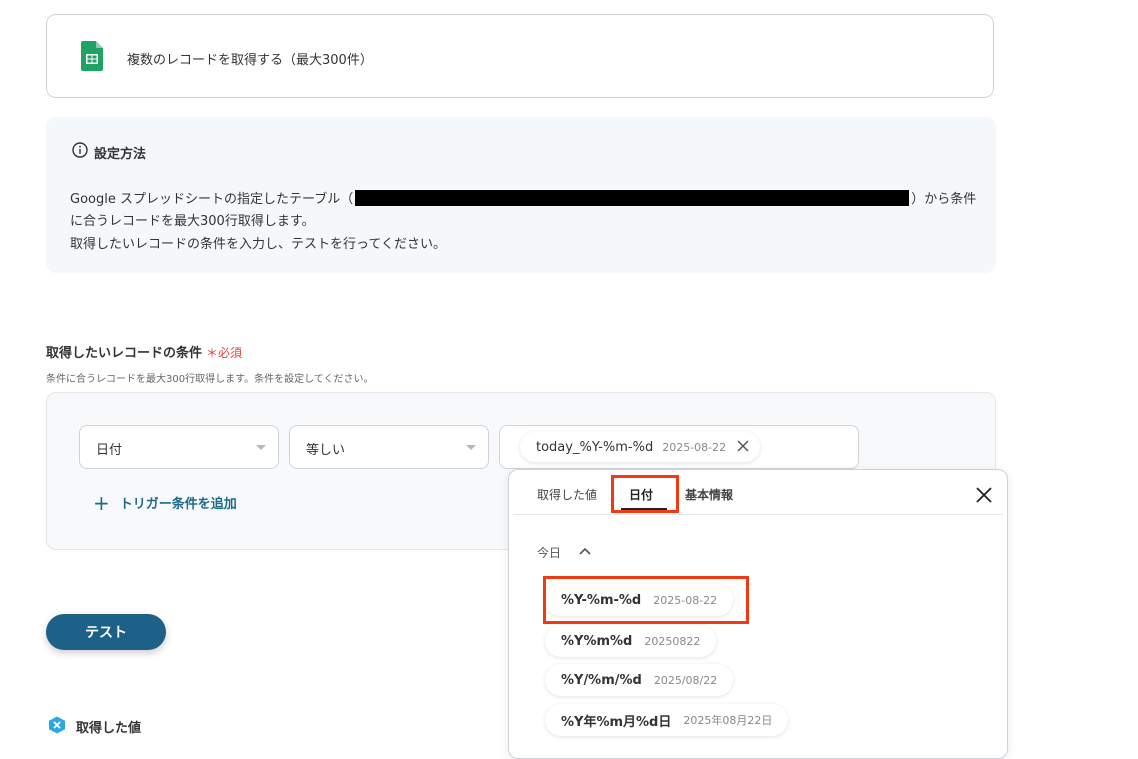 The height and width of the screenshot is (759, 1138). What do you see at coordinates (601, 680) in the screenshot?
I see `option-code: %Y/%m/%d` at bounding box center [601, 680].